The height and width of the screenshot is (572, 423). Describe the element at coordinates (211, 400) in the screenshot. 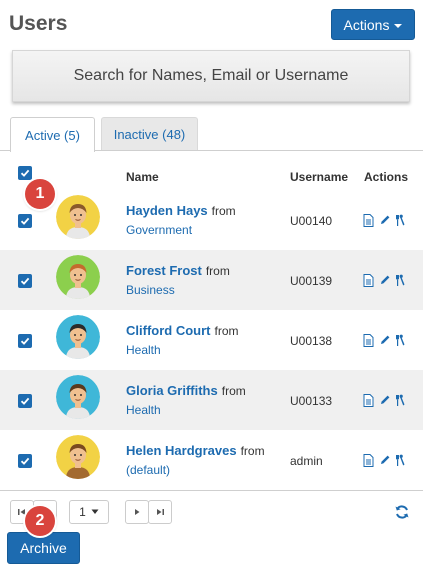

I see `table-row: Gloria Griffiths from Health U00133` at that location.